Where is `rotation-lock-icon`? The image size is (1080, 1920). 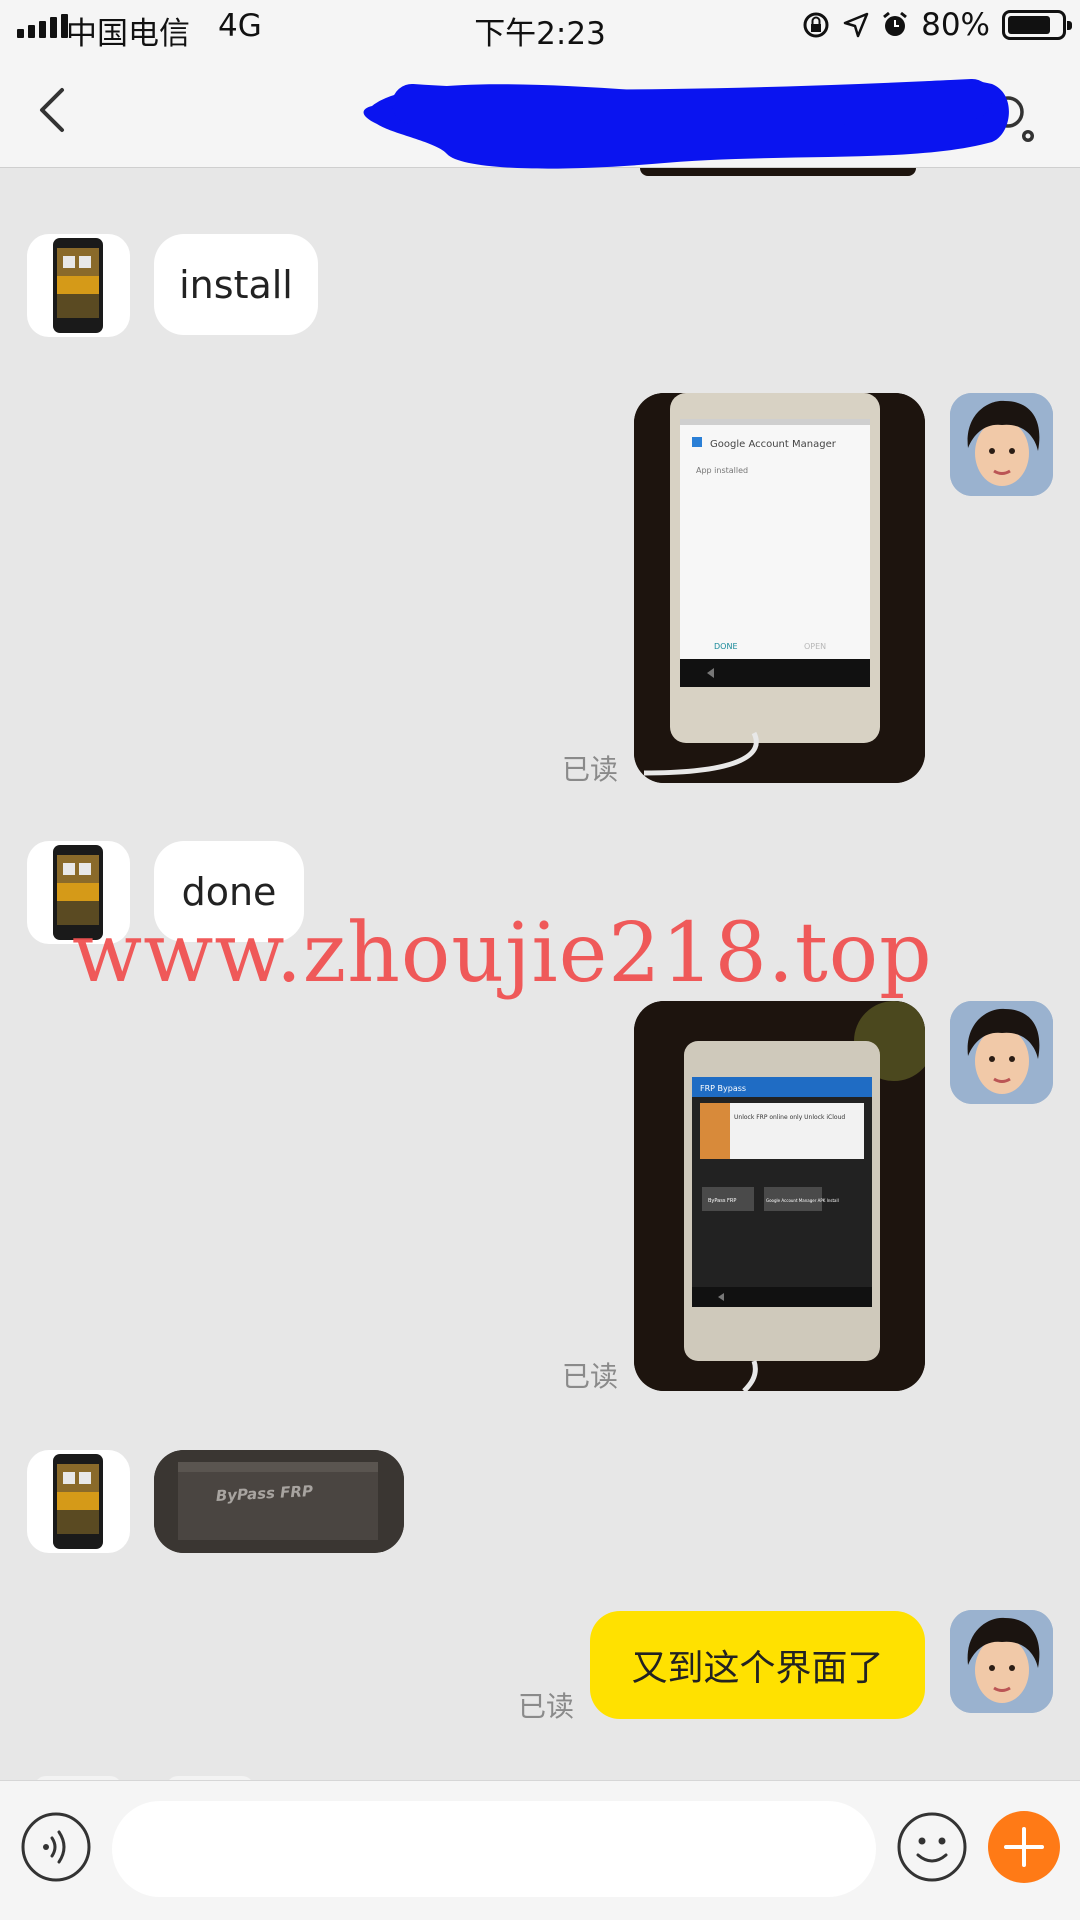 rotation-lock-icon is located at coordinates (816, 25).